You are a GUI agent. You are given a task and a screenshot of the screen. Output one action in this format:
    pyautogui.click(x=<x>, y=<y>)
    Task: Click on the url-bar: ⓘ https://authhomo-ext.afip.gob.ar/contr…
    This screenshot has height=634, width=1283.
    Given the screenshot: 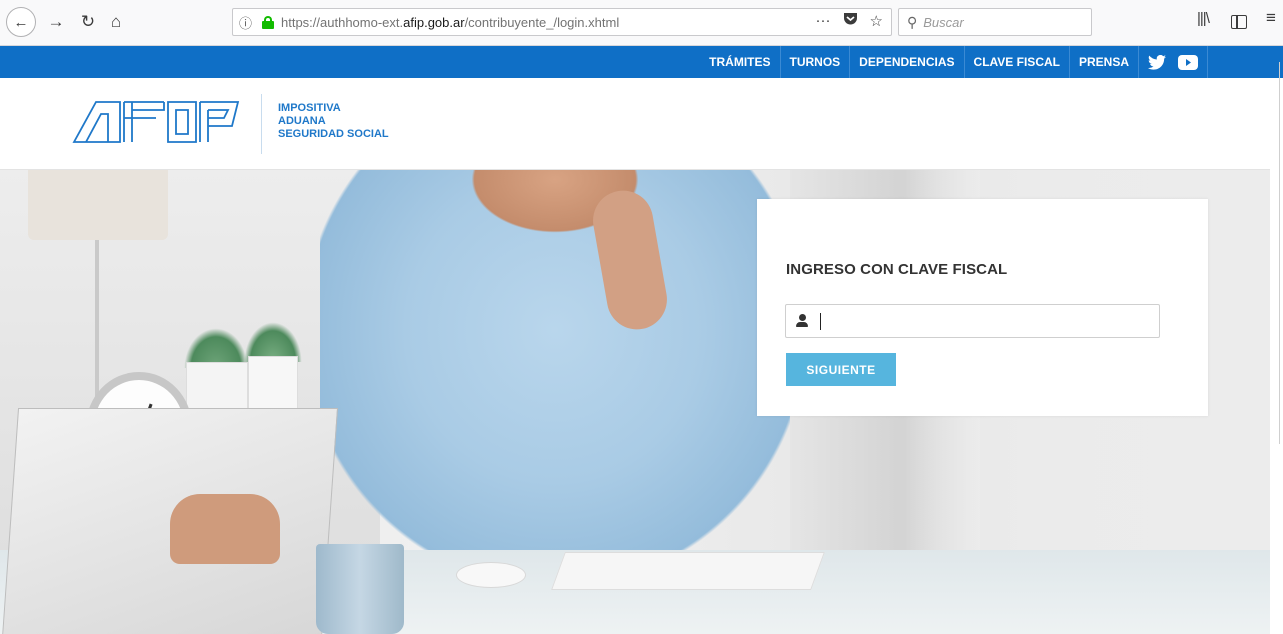 What is the action you would take?
    pyautogui.click(x=562, y=22)
    